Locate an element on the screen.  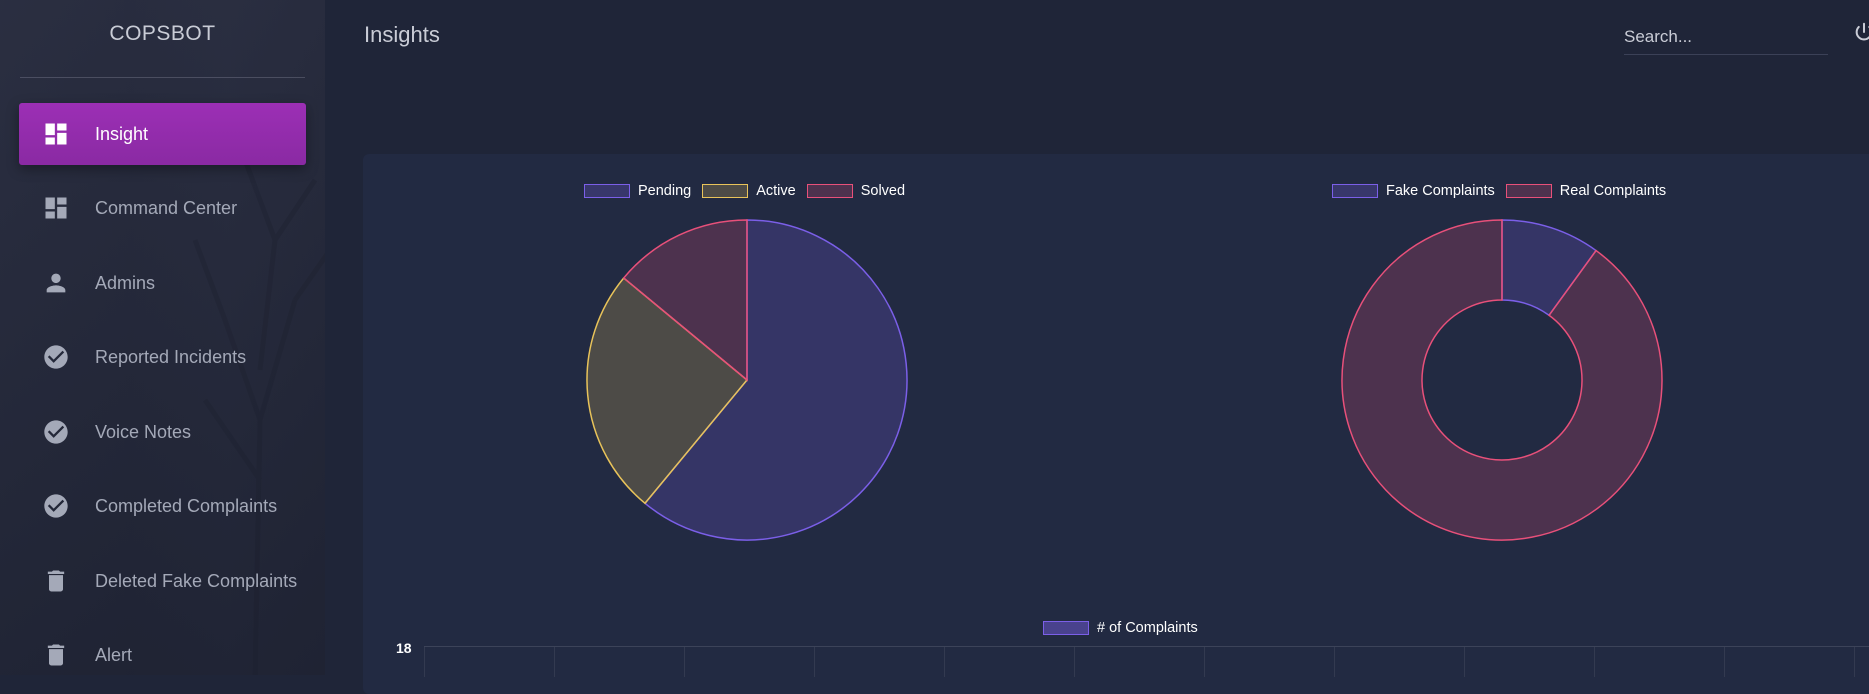
legend-entry-fake-complaints: Fake Complaints is located at coordinates (1413, 191).